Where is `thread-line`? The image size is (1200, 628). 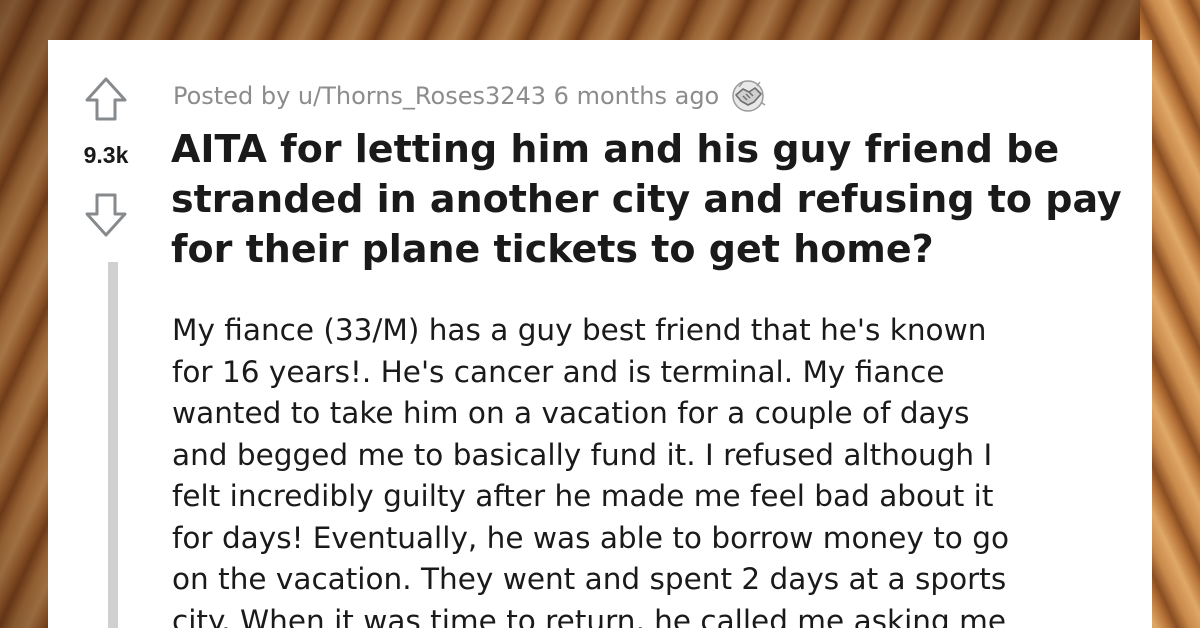 thread-line is located at coordinates (113, 445).